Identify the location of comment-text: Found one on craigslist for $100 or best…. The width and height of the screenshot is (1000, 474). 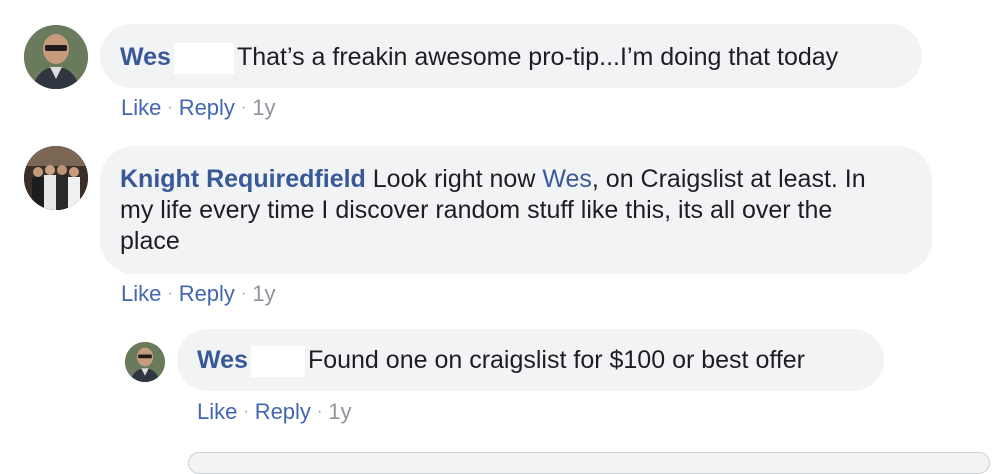
(556, 360).